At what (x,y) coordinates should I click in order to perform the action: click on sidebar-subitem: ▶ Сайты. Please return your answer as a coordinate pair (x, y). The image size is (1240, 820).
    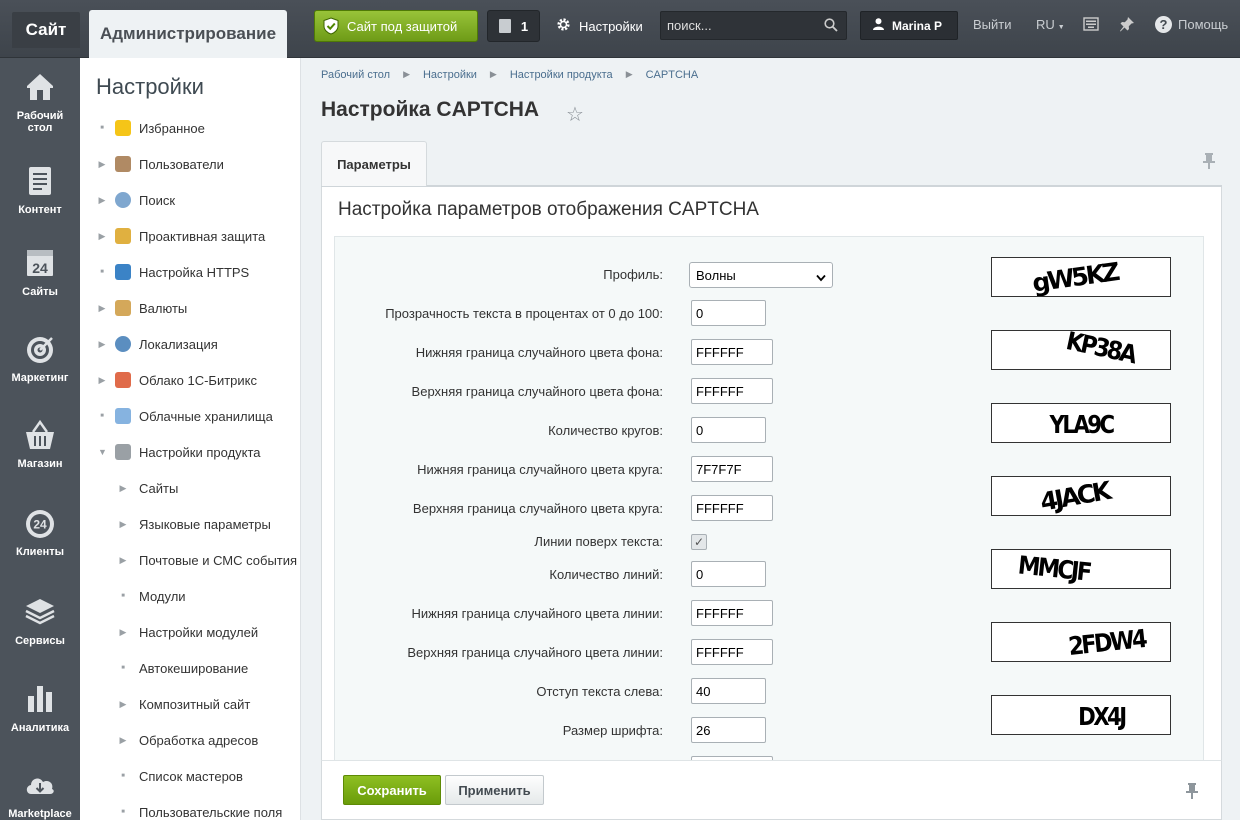
    Looking at the image, I should click on (190, 488).